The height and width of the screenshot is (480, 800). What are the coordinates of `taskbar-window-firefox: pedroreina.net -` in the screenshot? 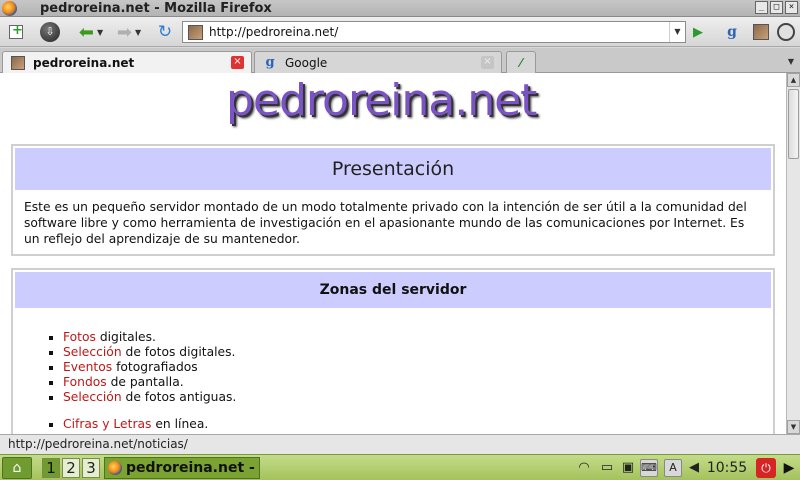 It's located at (182, 468).